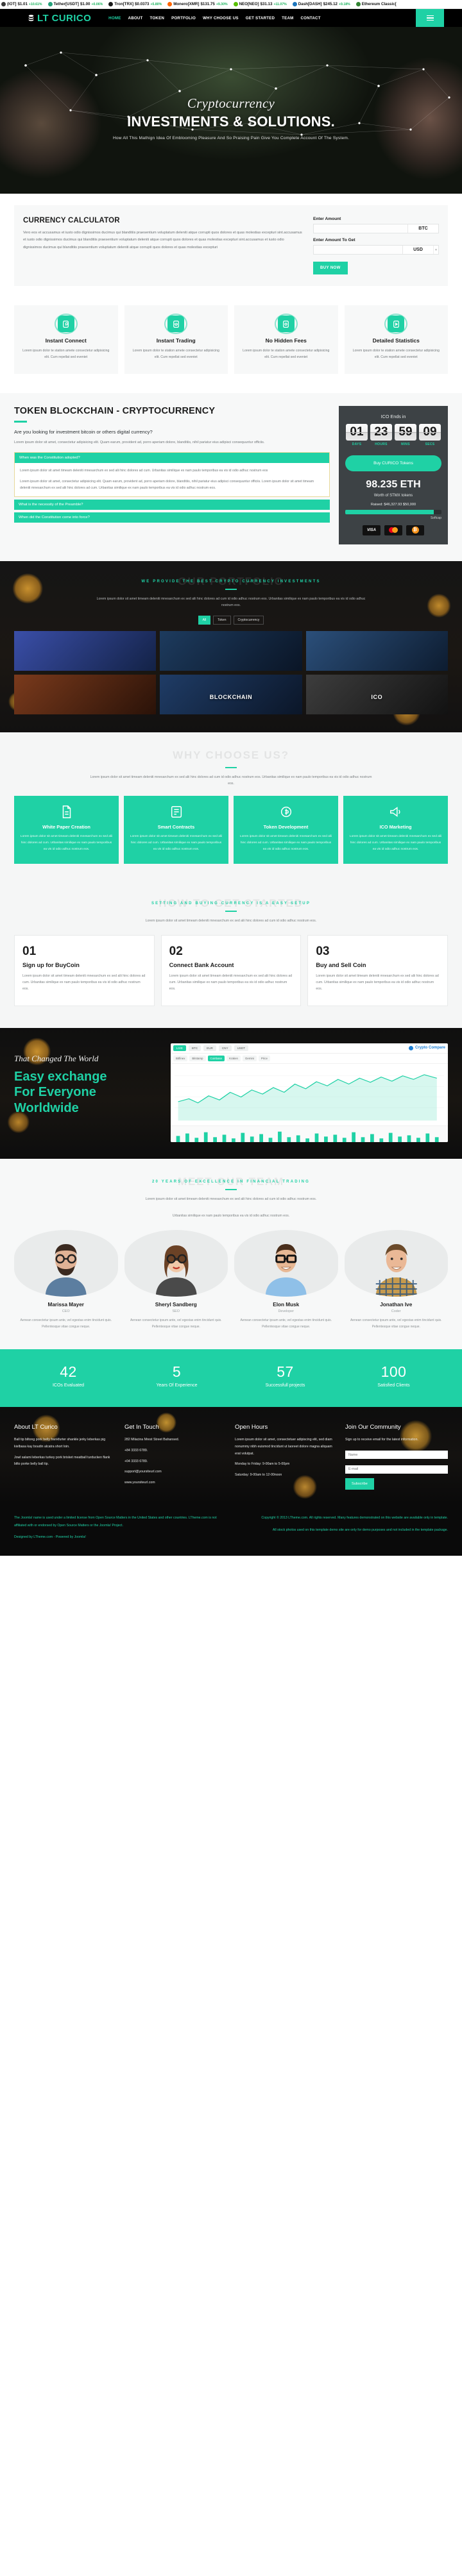 The image size is (462, 2576). I want to click on footer-address: 282 Milacina Mrest Street Bahansed., so click(152, 1439).